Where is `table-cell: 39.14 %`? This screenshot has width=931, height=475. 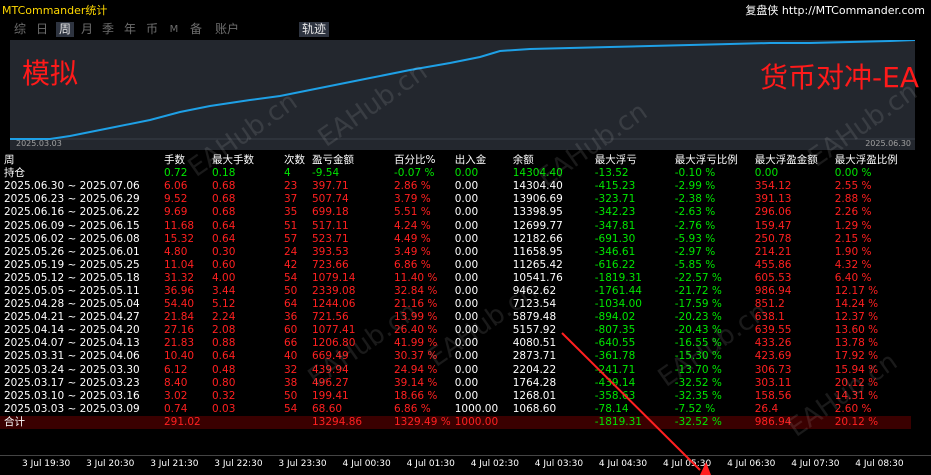 table-cell: 39.14 % is located at coordinates (416, 382).